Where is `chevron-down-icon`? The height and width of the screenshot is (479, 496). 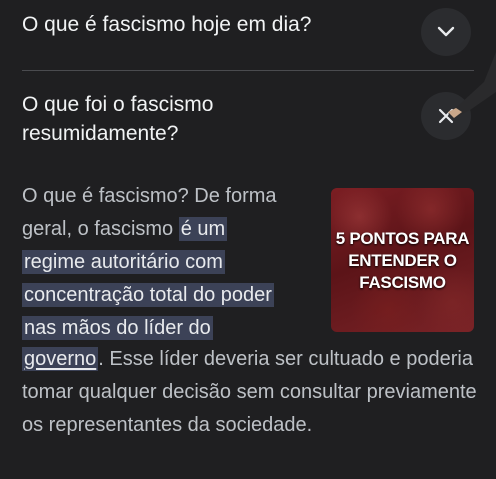
chevron-down-icon is located at coordinates (446, 31).